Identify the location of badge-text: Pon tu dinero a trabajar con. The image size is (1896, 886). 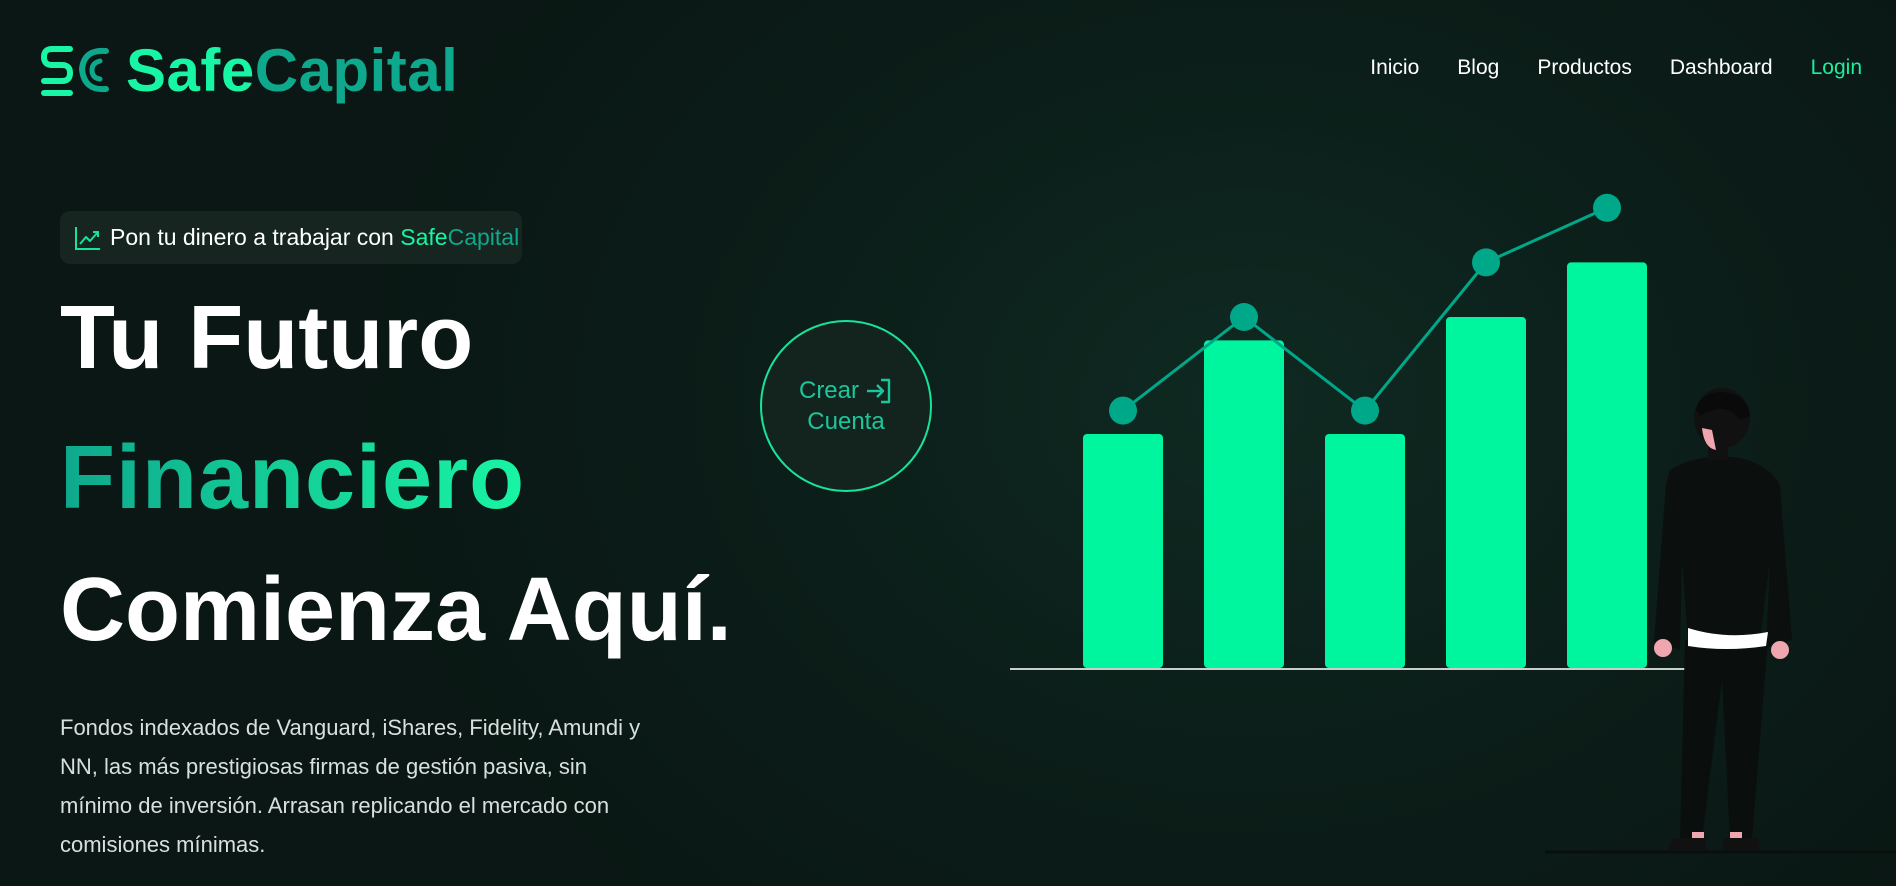
(255, 237).